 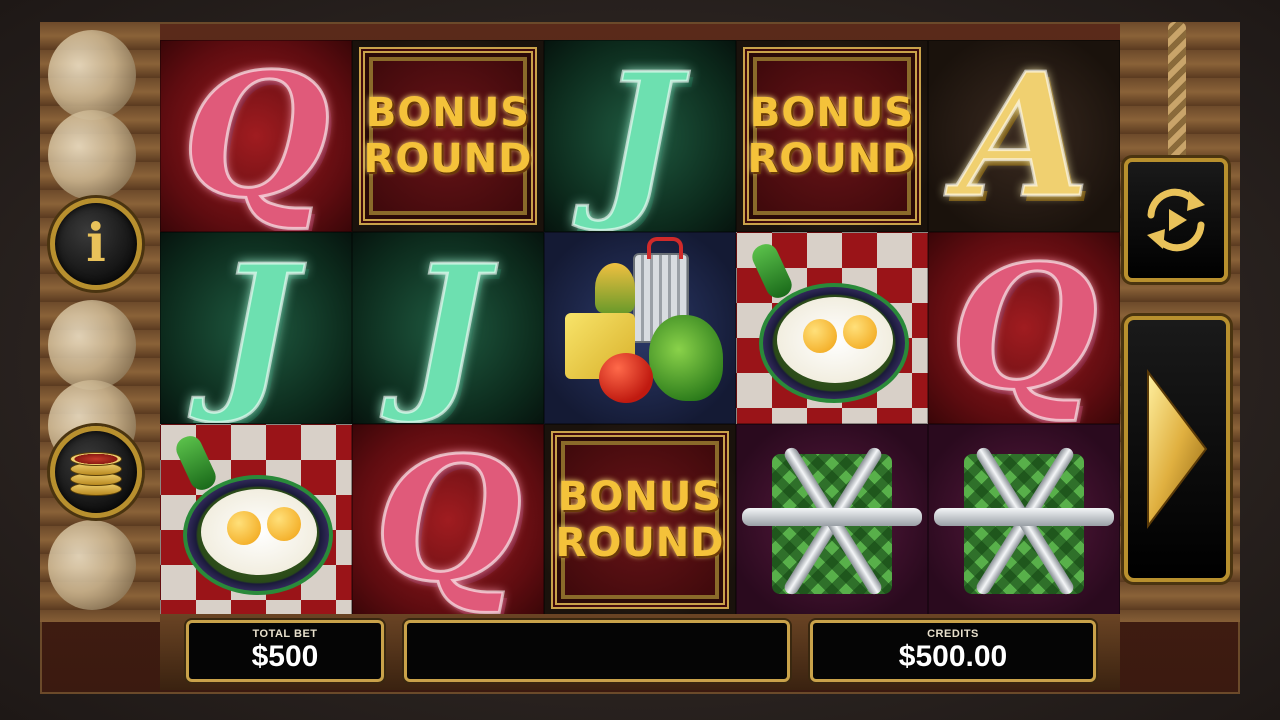 I want to click on symbol-a: A, so click(x=1024, y=136).